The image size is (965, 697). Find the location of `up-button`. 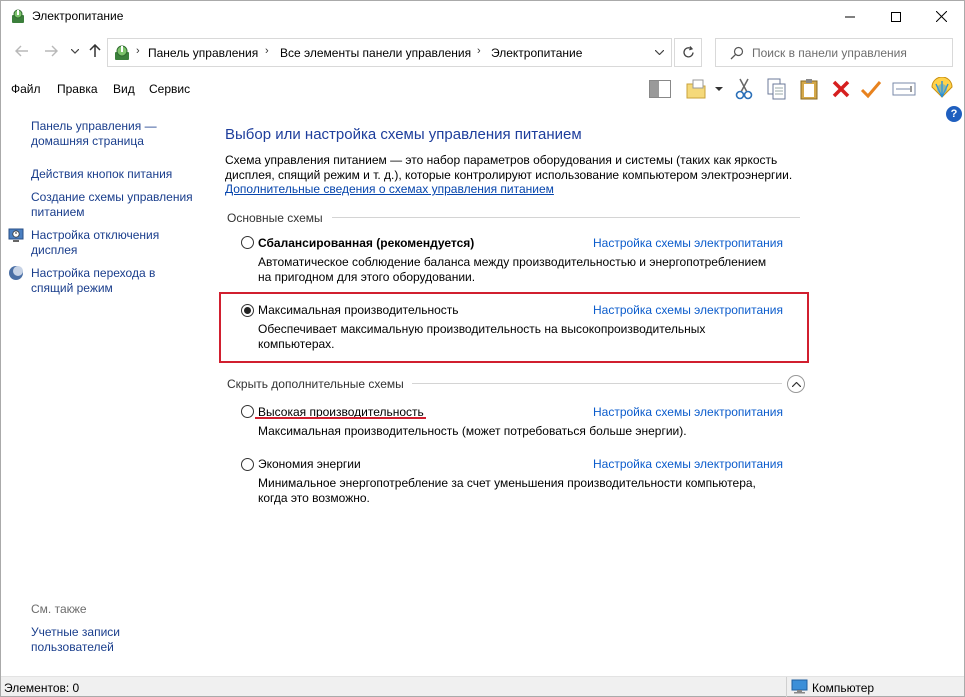

up-button is located at coordinates (95, 51).